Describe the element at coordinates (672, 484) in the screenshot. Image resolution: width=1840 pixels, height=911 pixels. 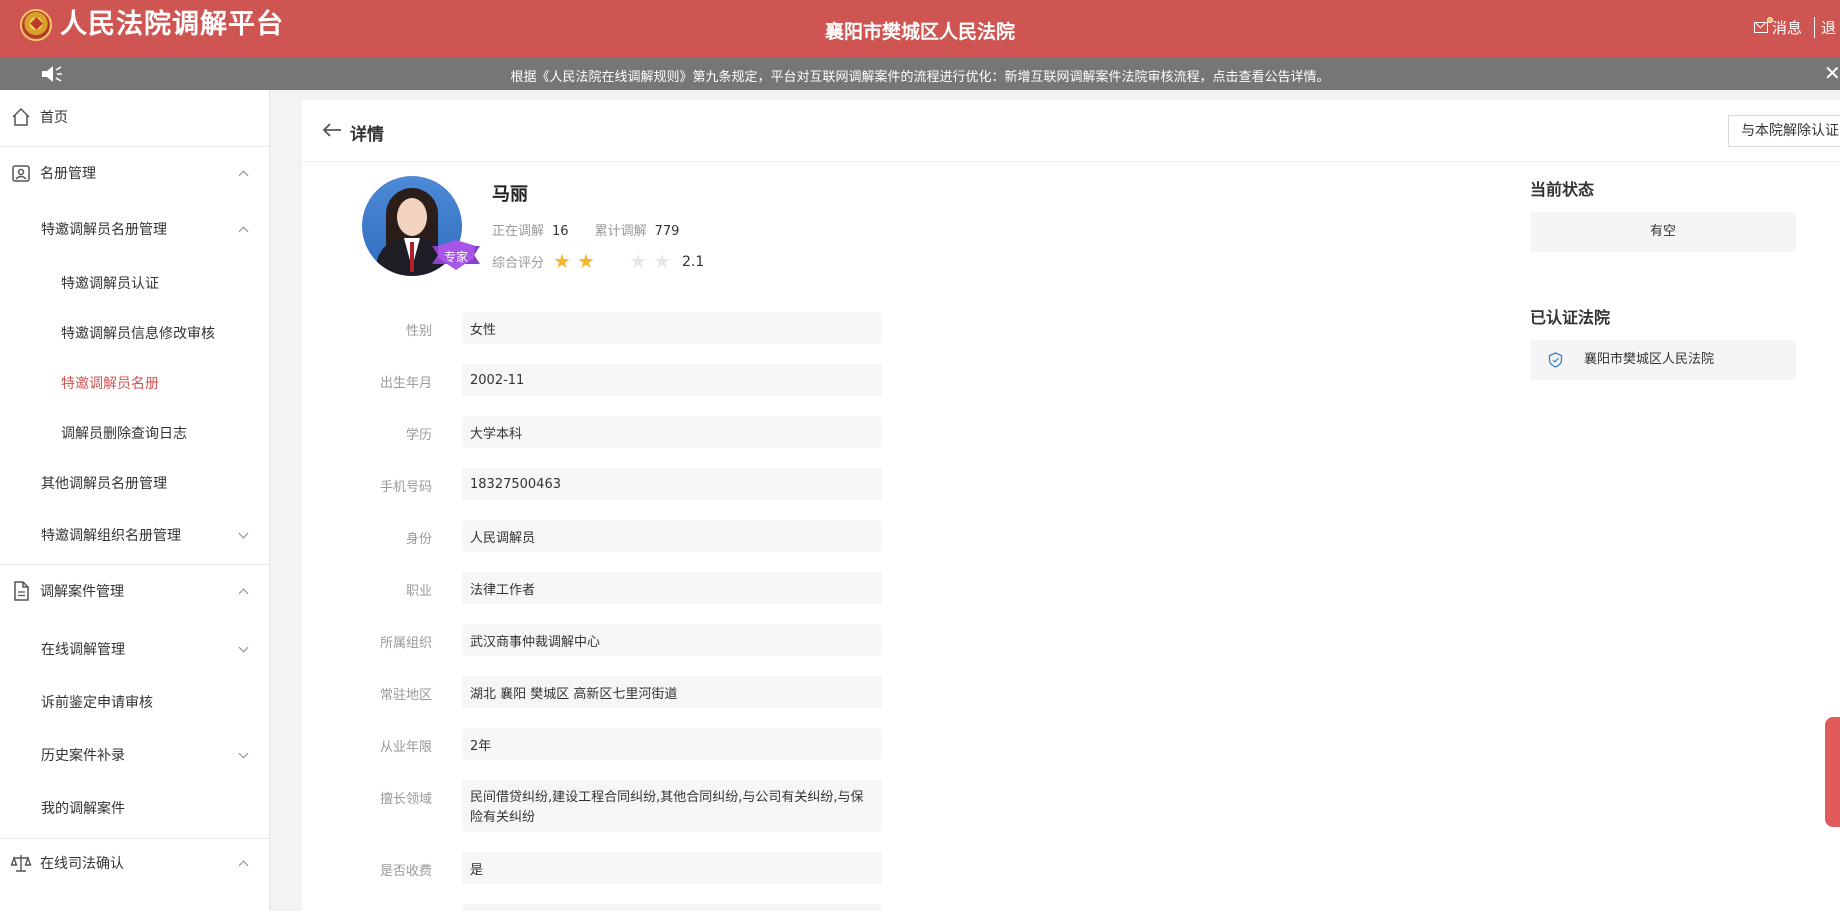
I see `field-value: 18327500463` at that location.